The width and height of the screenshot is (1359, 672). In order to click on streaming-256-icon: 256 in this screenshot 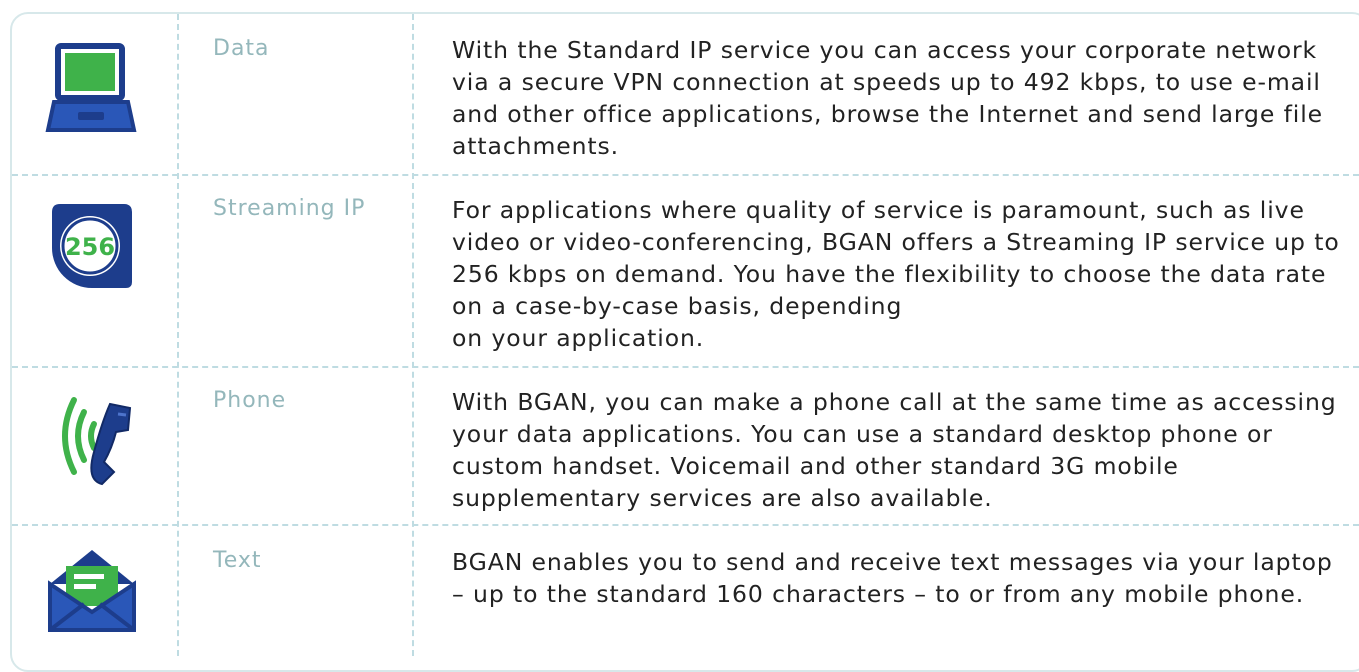, I will do `click(92, 246)`.